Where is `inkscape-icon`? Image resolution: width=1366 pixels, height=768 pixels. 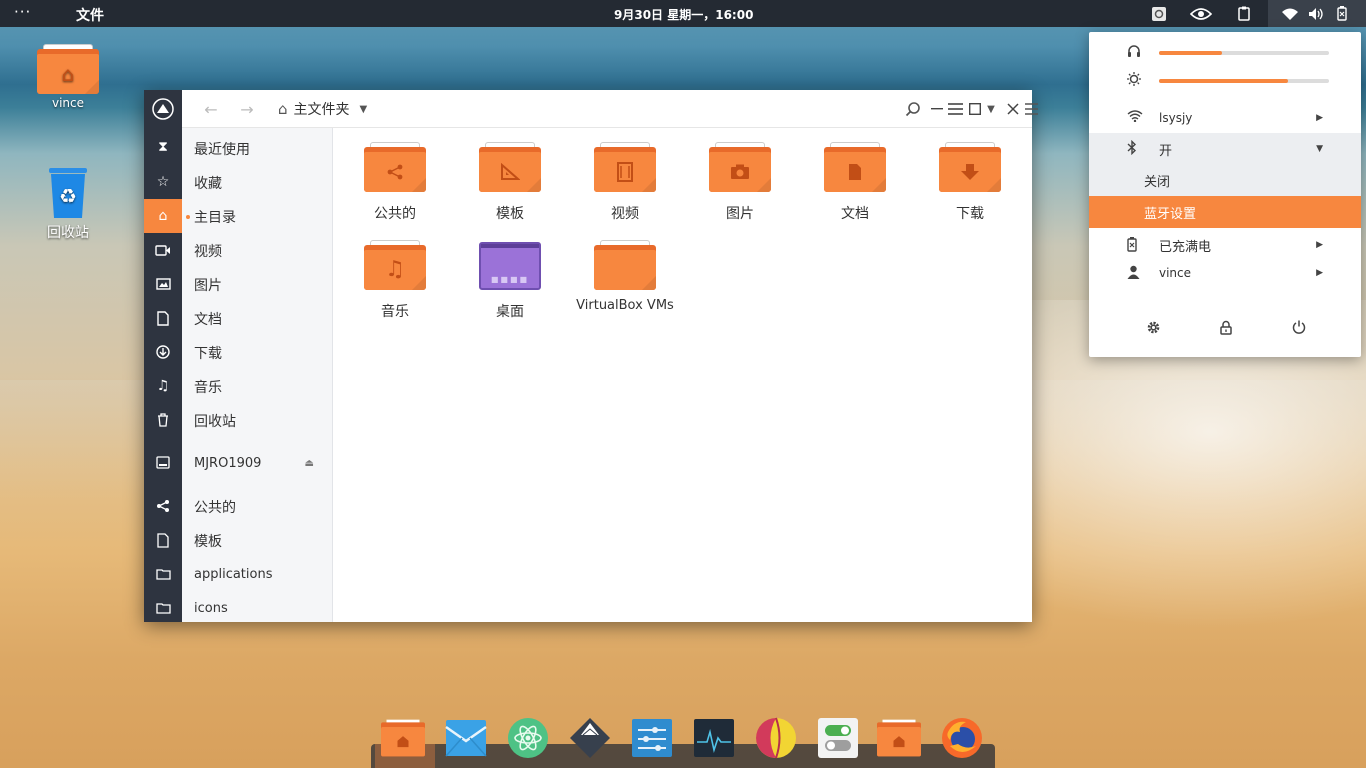 inkscape-icon is located at coordinates (590, 738).